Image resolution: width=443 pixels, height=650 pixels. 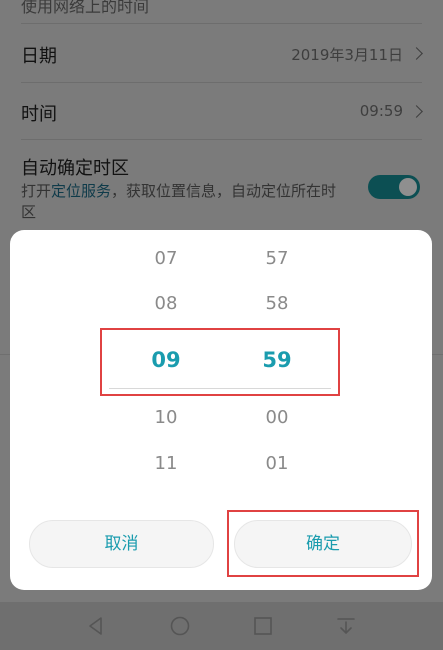 What do you see at coordinates (263, 626) in the screenshot?
I see `recent-apps-icon` at bounding box center [263, 626].